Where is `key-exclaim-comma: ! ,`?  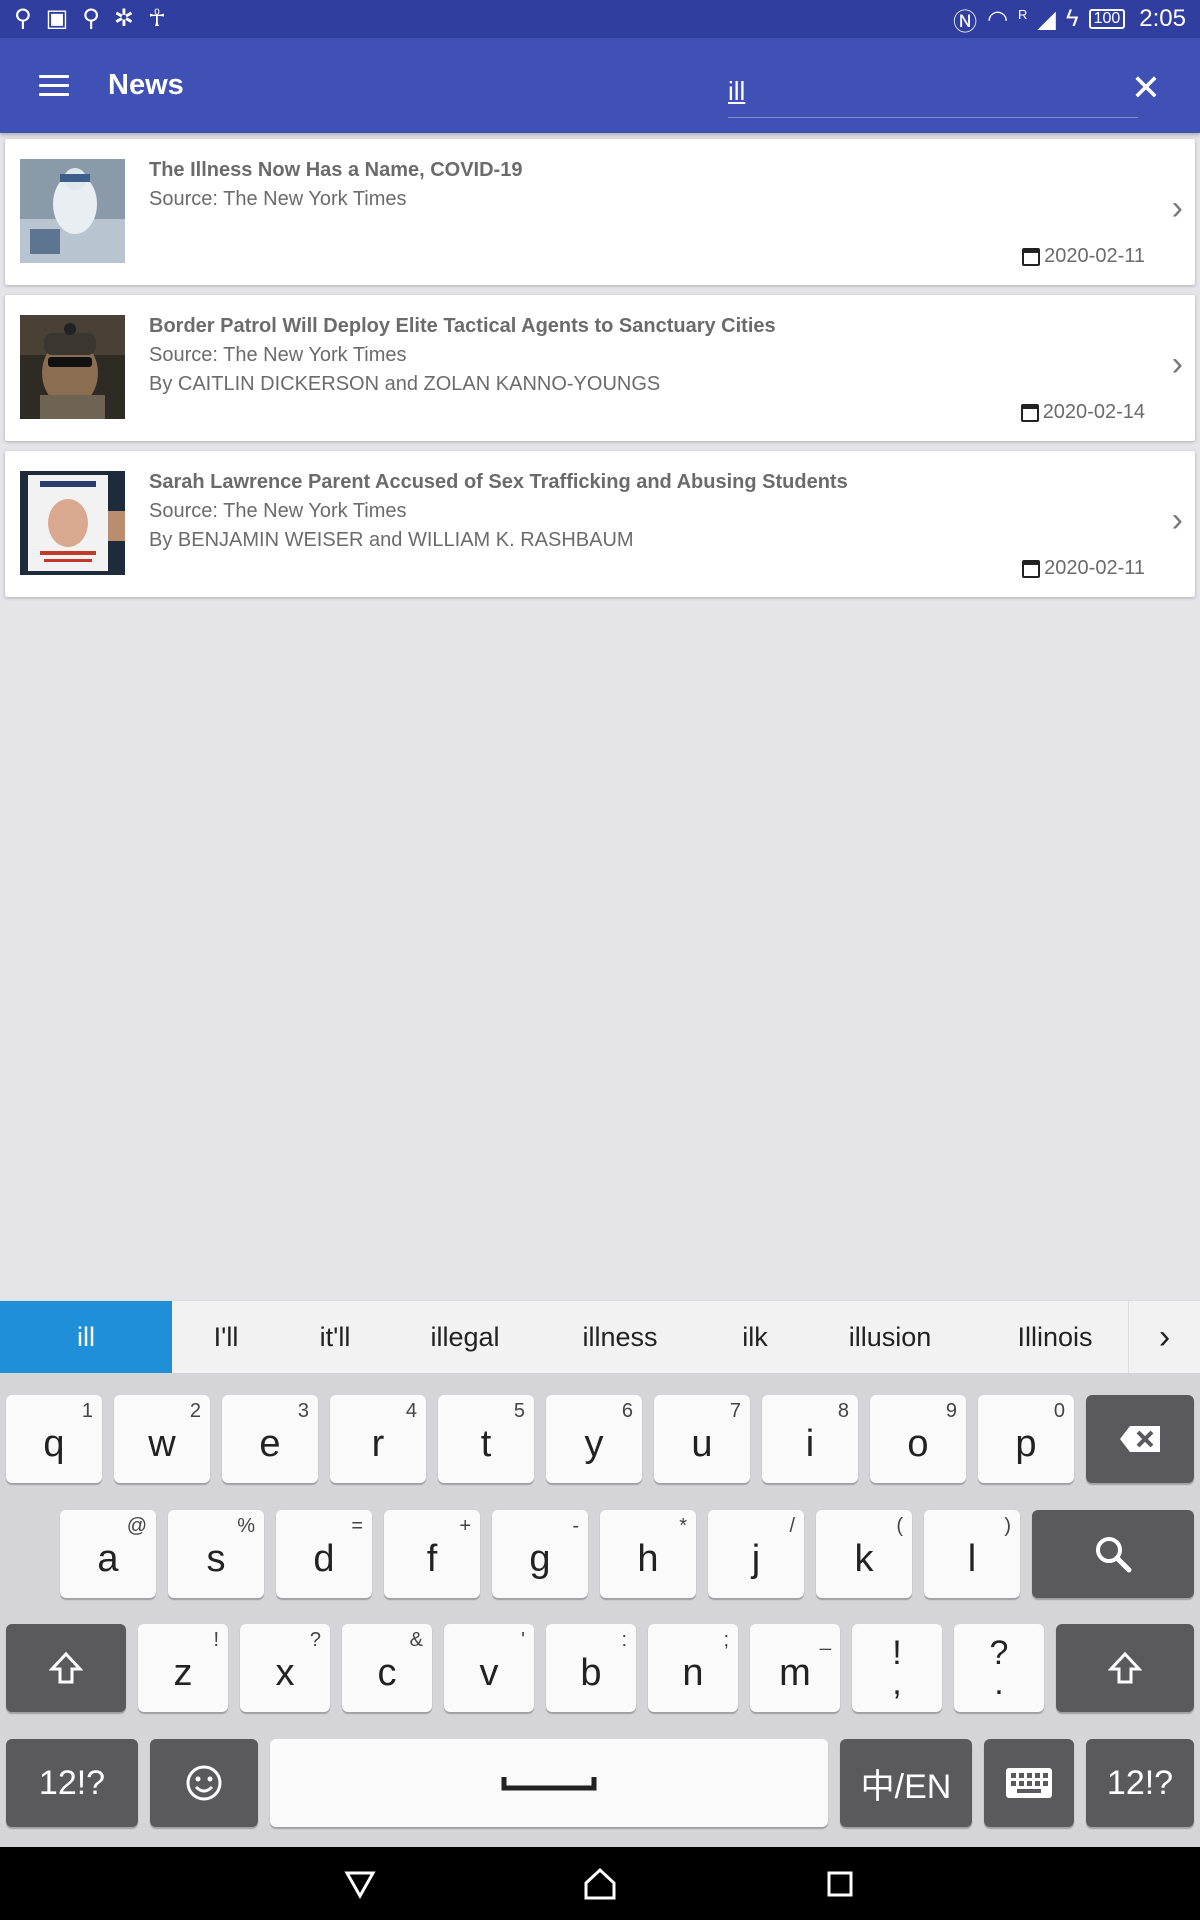
key-exclaim-comma: ! , is located at coordinates (897, 1668).